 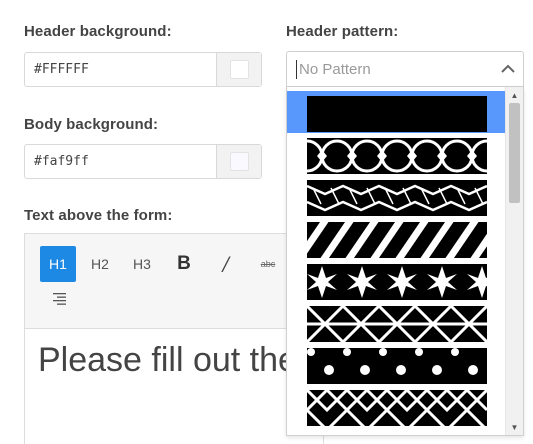 I want to click on chevron-up-icon, so click(x=508, y=69).